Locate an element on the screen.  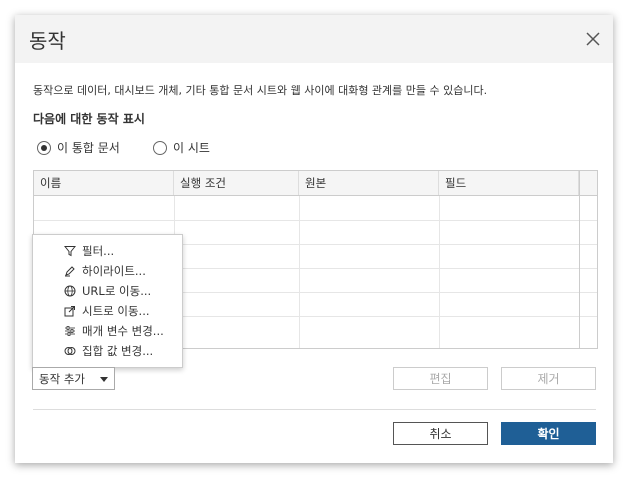
radio-label: 이 시트 is located at coordinates (191, 148).